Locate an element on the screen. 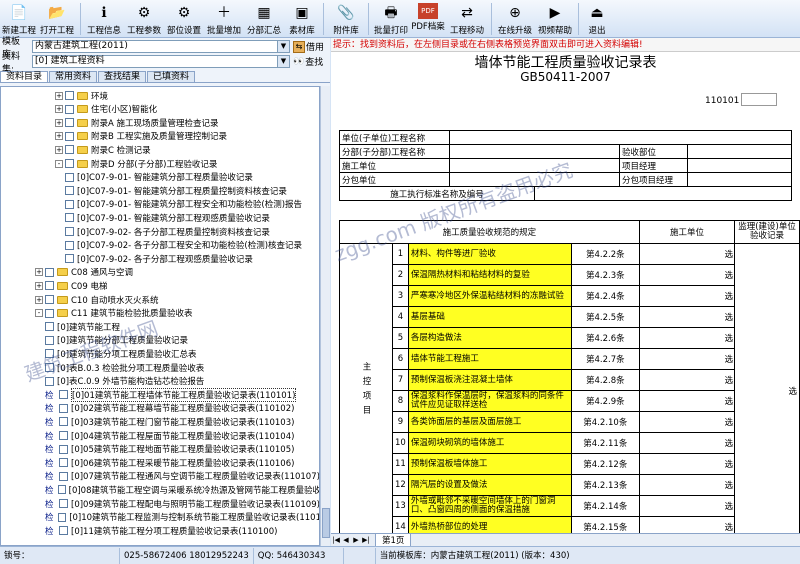 The height and width of the screenshot is (564, 800). project-info-button: ℹ 工程信息 is located at coordinates (104, 18).